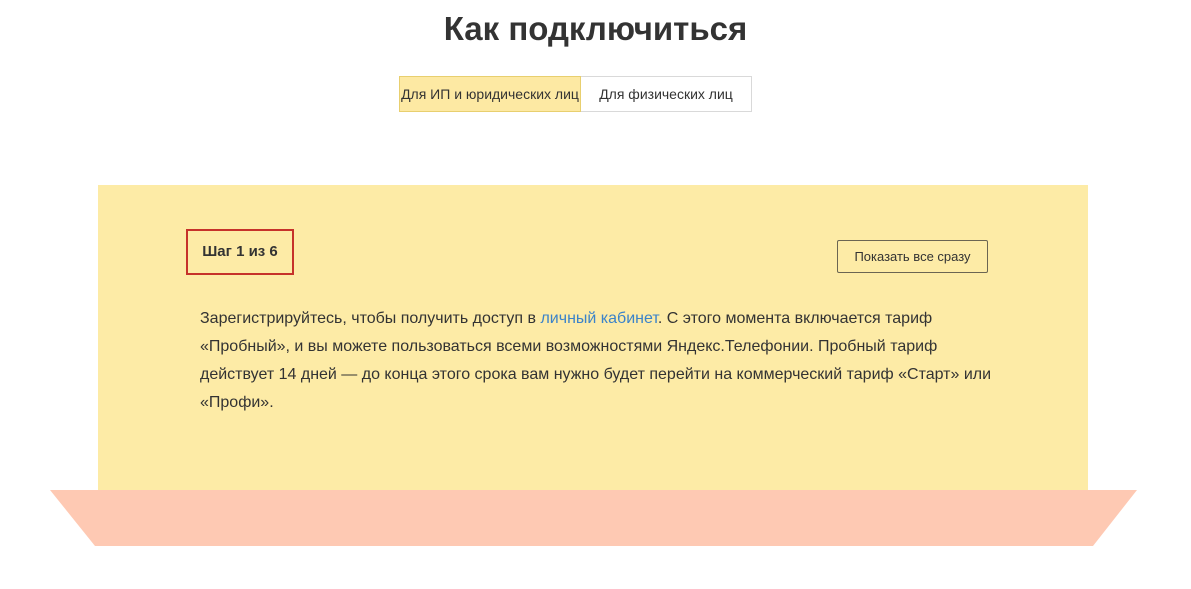 The image size is (1191, 589). Describe the element at coordinates (912, 256) in the screenshot. I see `show-all-button: Показать все сразу` at that location.